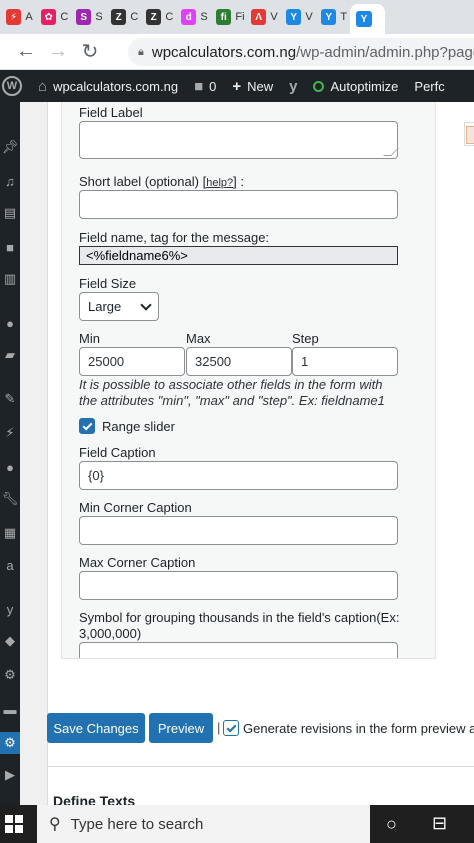 This screenshot has height=843, width=474. I want to click on calculated-fields-gear-icon: ⚙, so click(10, 743).